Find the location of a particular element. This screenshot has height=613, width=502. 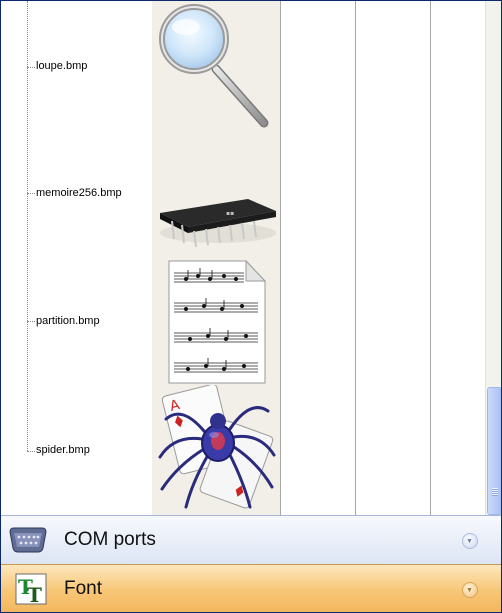

file-name-label: loupe.bmp is located at coordinates (62, 66).